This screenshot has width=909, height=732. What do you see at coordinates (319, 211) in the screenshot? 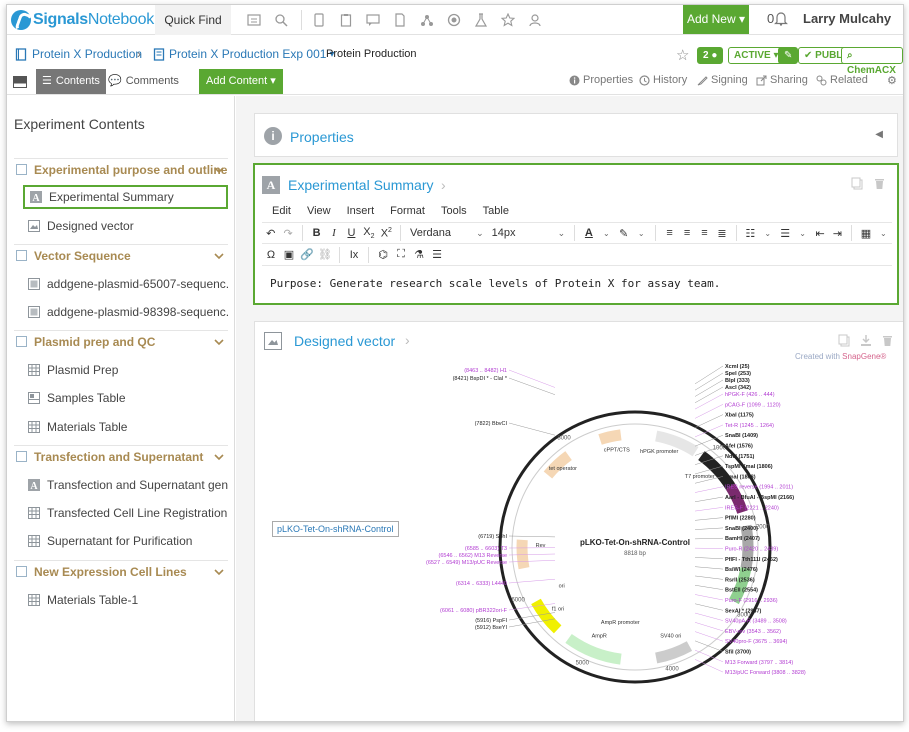
I see `menu-view: View` at bounding box center [319, 211].